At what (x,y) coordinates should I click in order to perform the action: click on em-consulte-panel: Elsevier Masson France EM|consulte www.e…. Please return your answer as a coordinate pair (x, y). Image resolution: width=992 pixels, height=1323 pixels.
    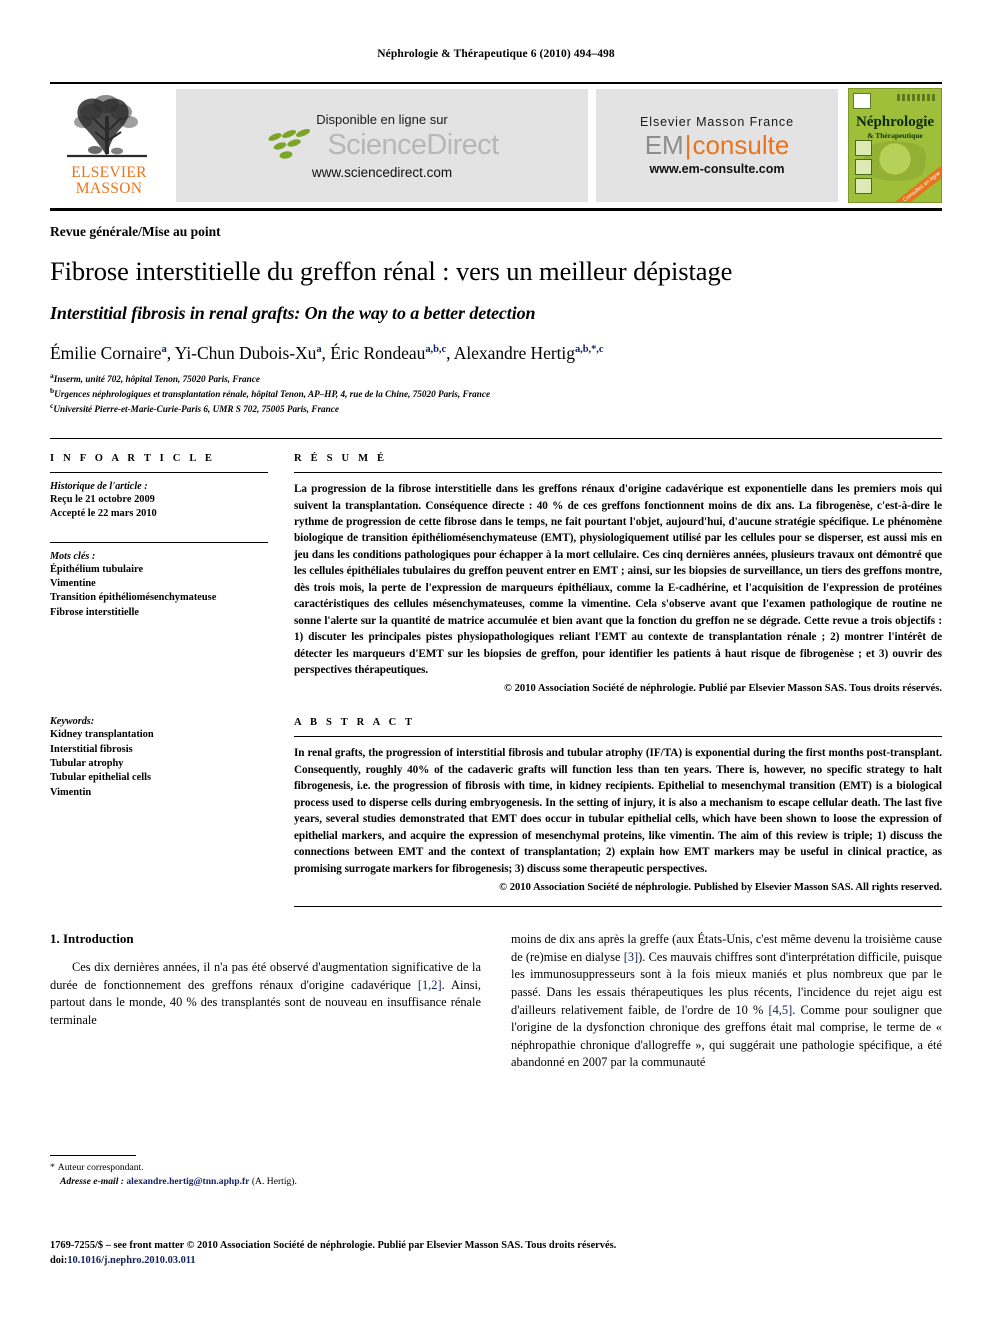
    Looking at the image, I should click on (717, 145).